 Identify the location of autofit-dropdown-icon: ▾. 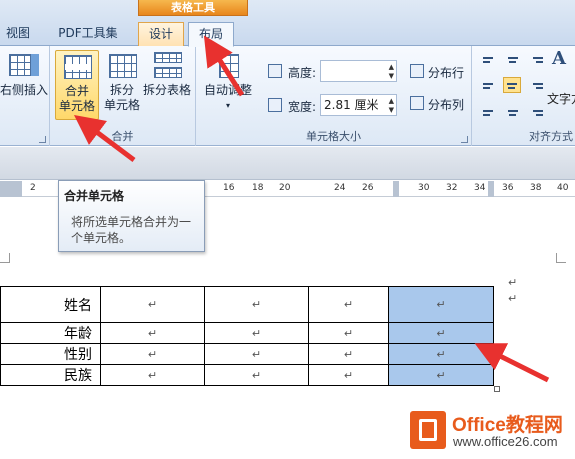
(228, 105).